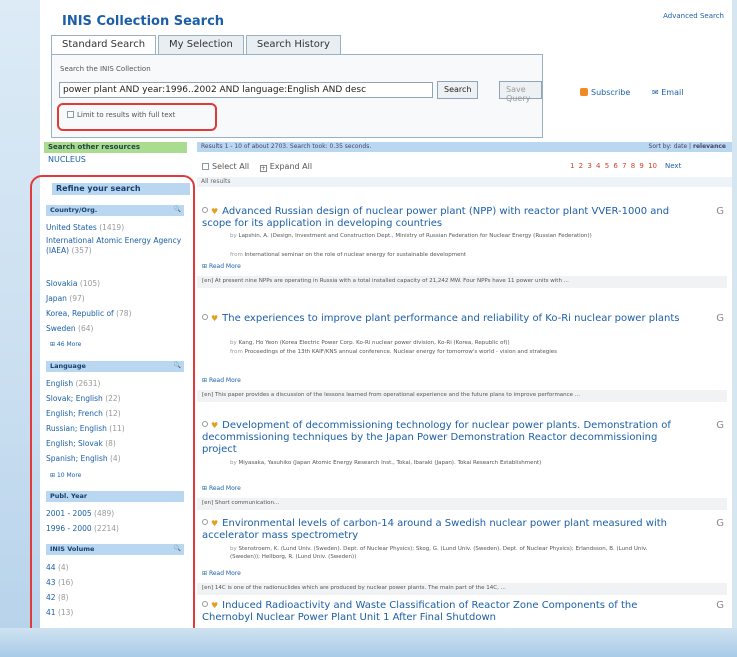 The image size is (737, 657). What do you see at coordinates (114, 583) in the screenshot?
I see `facet-item: 43 (16)` at bounding box center [114, 583].